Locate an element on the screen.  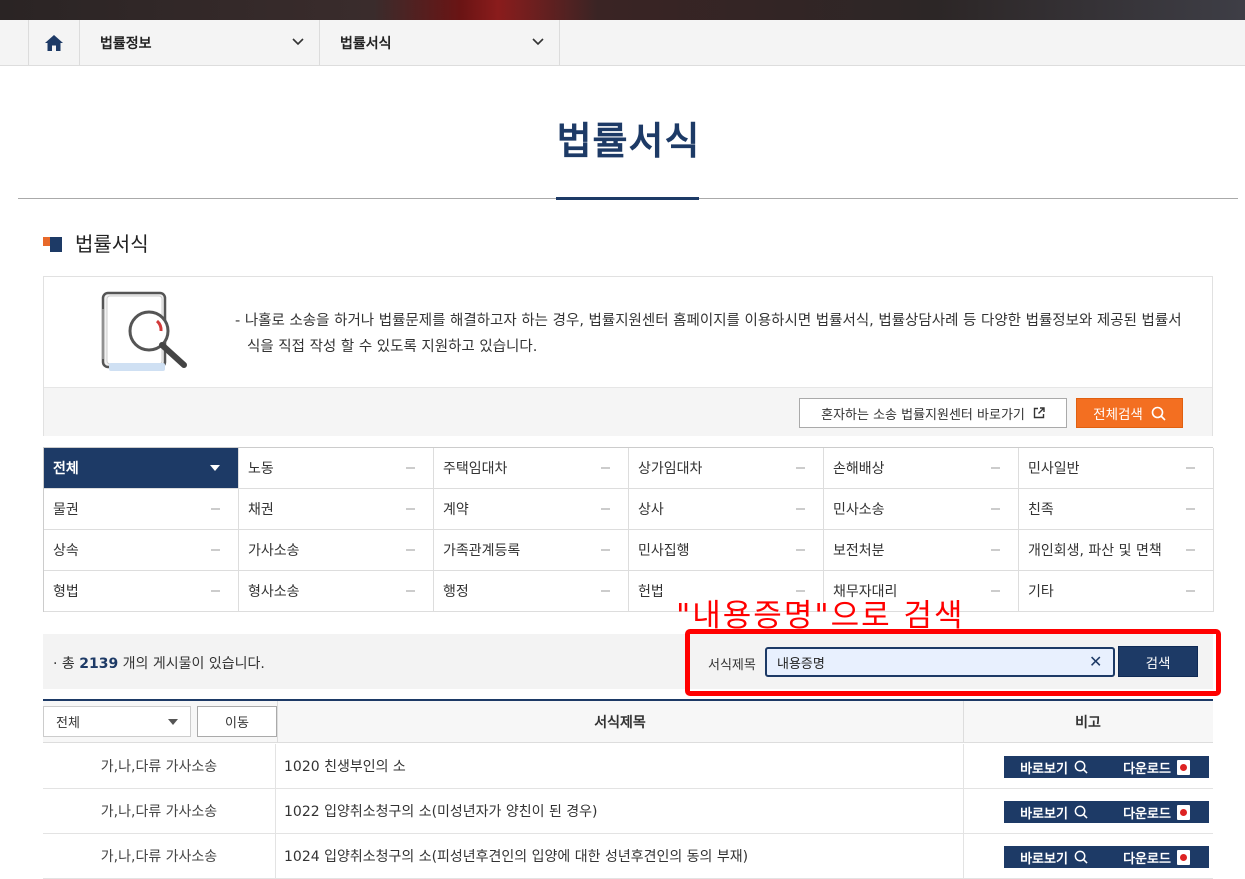
category-label: 주택임대차 is located at coordinates (475, 469).